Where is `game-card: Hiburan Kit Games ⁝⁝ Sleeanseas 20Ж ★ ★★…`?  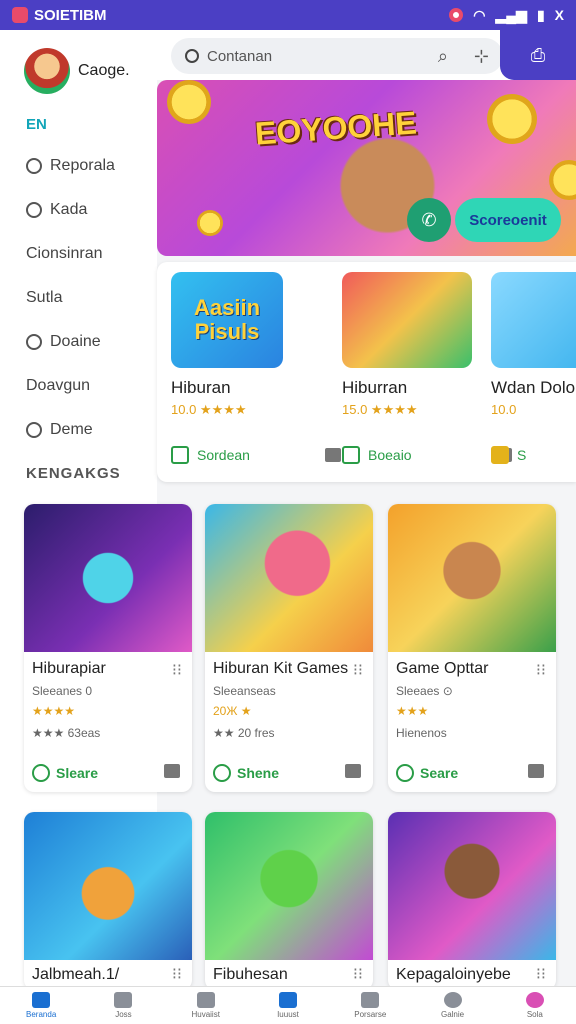 game-card: Hiburan Kit Games ⁝⁝ Sleeanseas 20Ж ★ ★★… is located at coordinates (289, 648).